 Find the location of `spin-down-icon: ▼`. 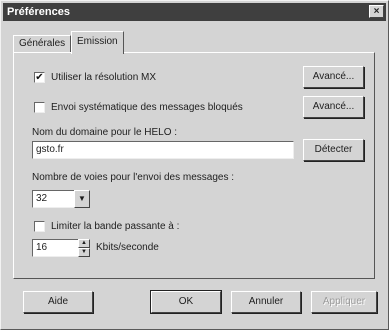

spin-down-icon: ▼ is located at coordinates (84, 252).